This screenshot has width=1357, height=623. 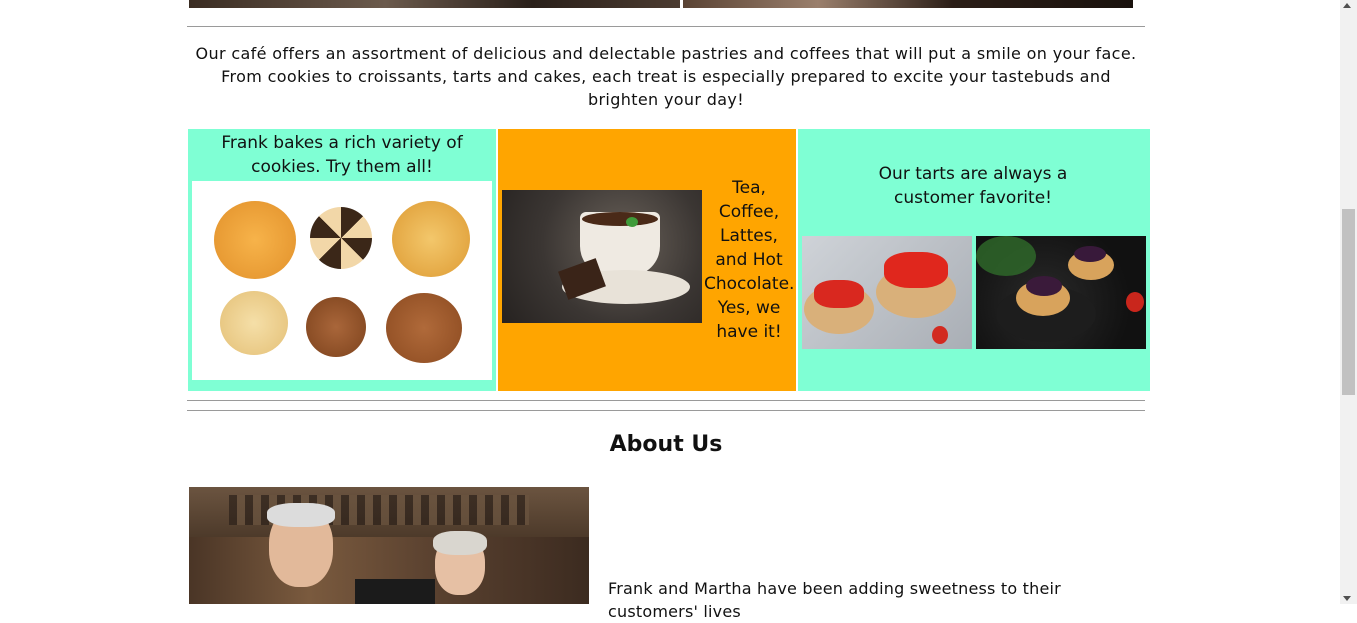 What do you see at coordinates (434, 4) in the screenshot?
I see `gallery-photo-left` at bounding box center [434, 4].